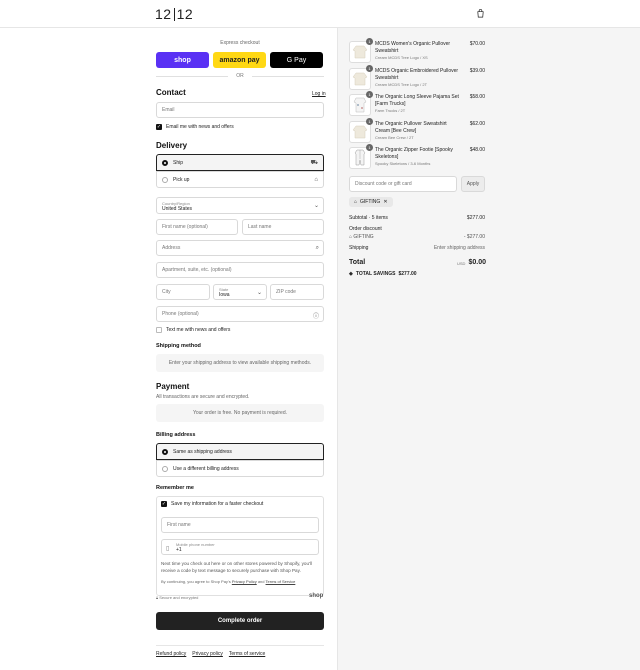  I want to click on item-variant: Farm Trucks / 2T, so click(390, 110).